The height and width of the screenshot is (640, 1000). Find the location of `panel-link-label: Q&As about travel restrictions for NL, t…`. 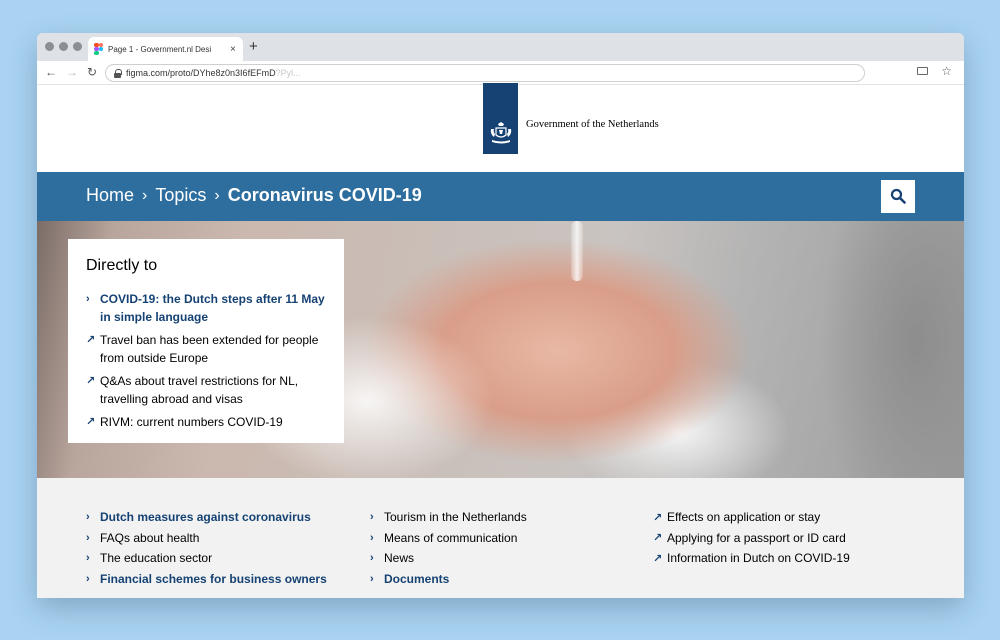

panel-link-label: Q&As about travel restrictions for NL, t… is located at coordinates (199, 390).